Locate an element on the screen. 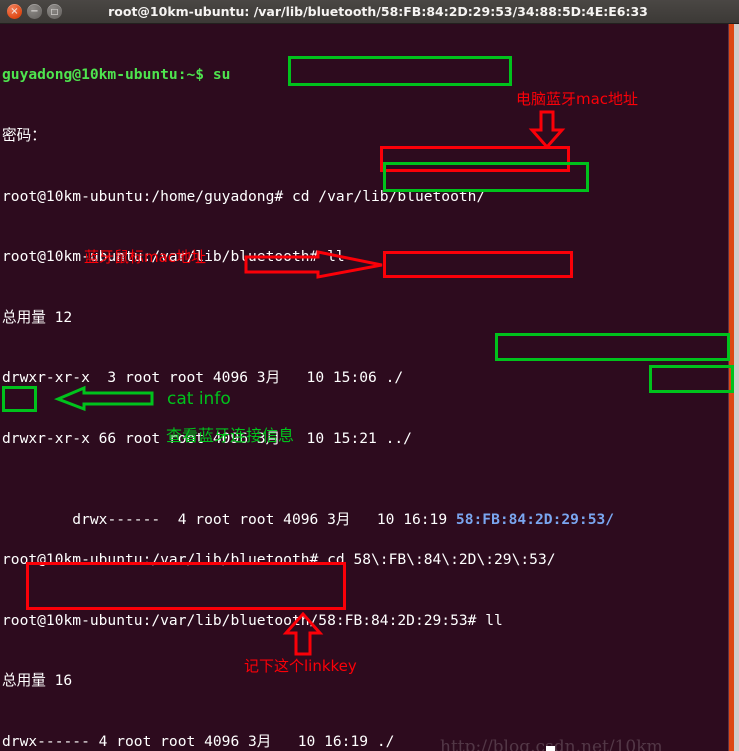 Image resolution: width=739 pixels, height=751 pixels. minimize-button: − is located at coordinates (34, 11).